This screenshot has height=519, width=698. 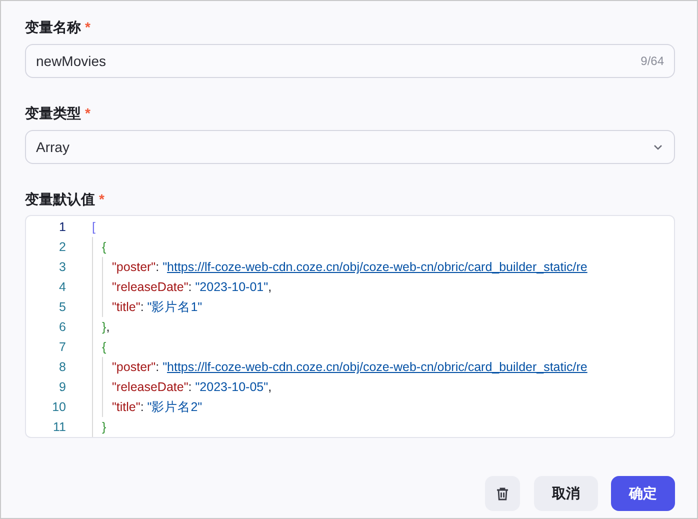 I want to click on line-number: 7, so click(x=62, y=347).